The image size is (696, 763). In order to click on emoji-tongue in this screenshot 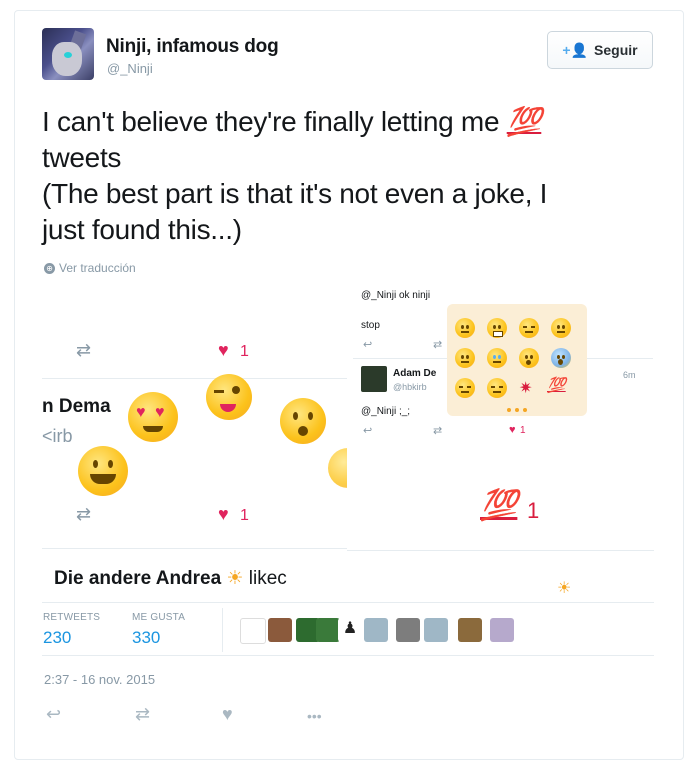, I will do `click(228, 408)`.